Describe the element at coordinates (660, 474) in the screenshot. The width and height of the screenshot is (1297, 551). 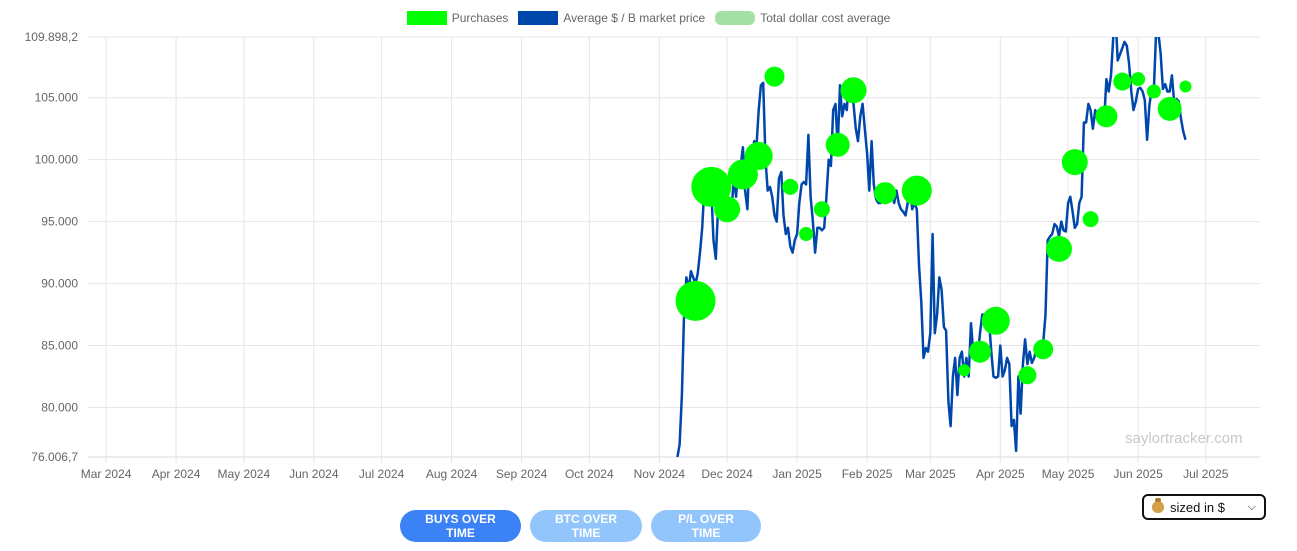
I see `x-tick-label: Nov 2024` at that location.